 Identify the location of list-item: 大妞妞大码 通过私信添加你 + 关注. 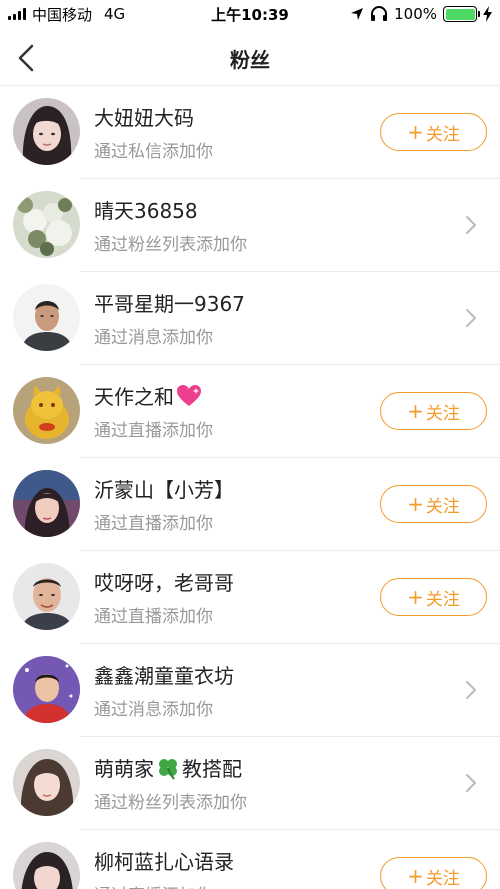
(250, 132).